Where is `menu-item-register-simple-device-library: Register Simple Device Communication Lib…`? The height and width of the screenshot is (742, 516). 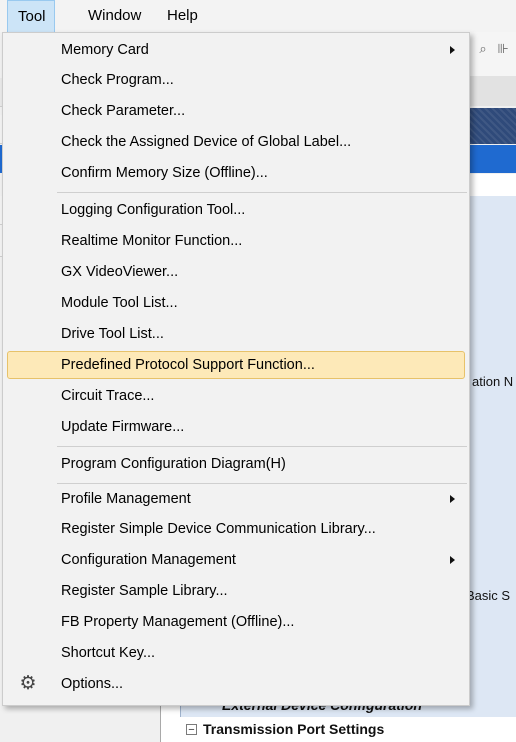 menu-item-register-simple-device-library: Register Simple Device Communication Lib… is located at coordinates (236, 529).